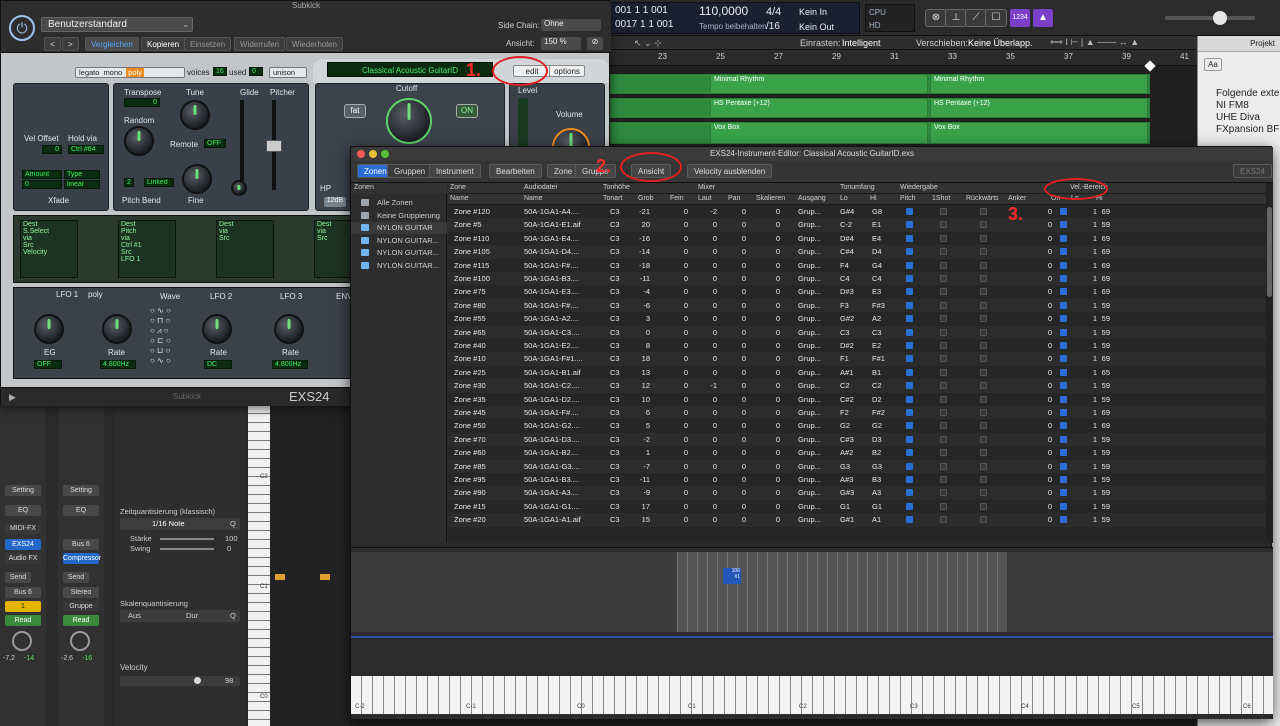 The image size is (1280, 726). I want to click on table-cell: Zone #85, so click(470, 466).